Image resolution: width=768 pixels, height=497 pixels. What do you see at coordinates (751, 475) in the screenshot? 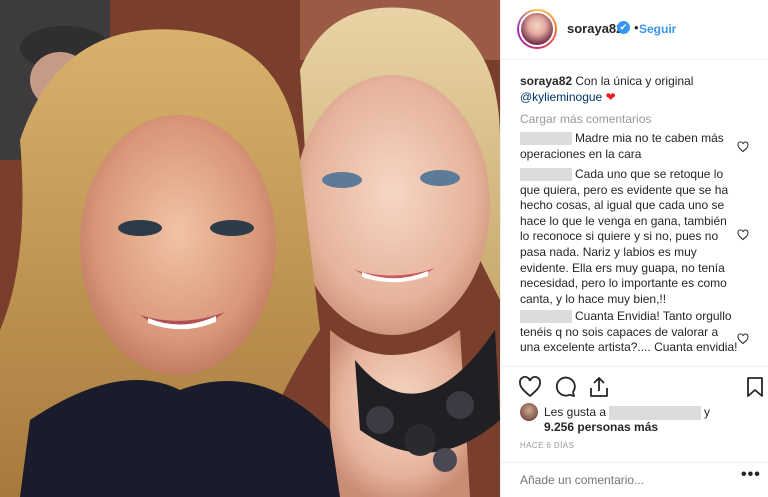
I see `more-options-icon: •••` at bounding box center [751, 475].